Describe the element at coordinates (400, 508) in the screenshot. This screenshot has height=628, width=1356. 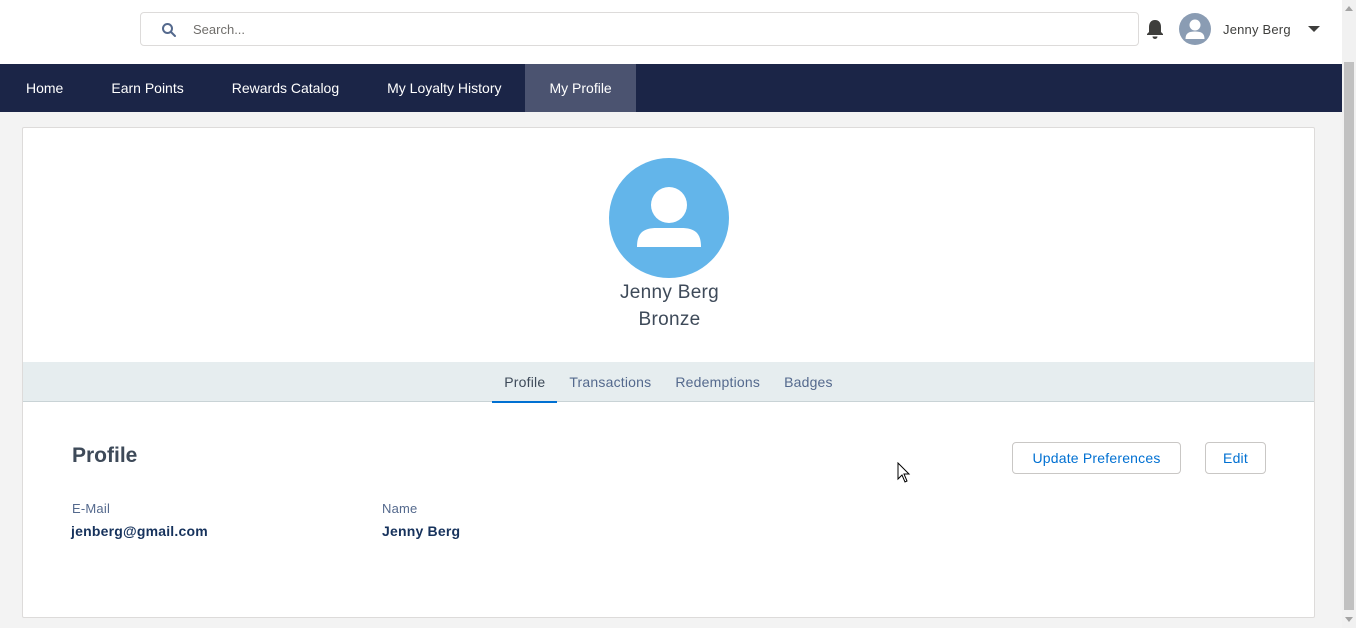
I see `name-label: Name` at that location.